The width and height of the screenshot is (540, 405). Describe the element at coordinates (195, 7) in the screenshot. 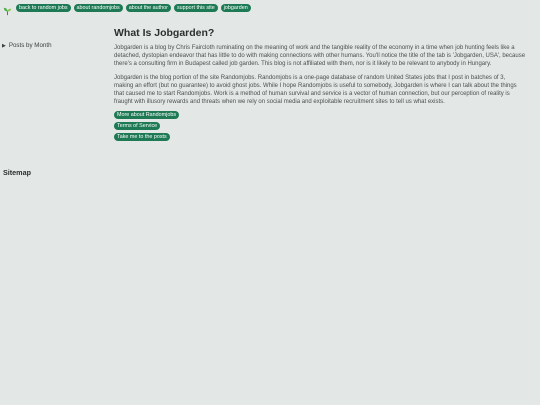

I see `nav-support-this-site: support this site` at that location.